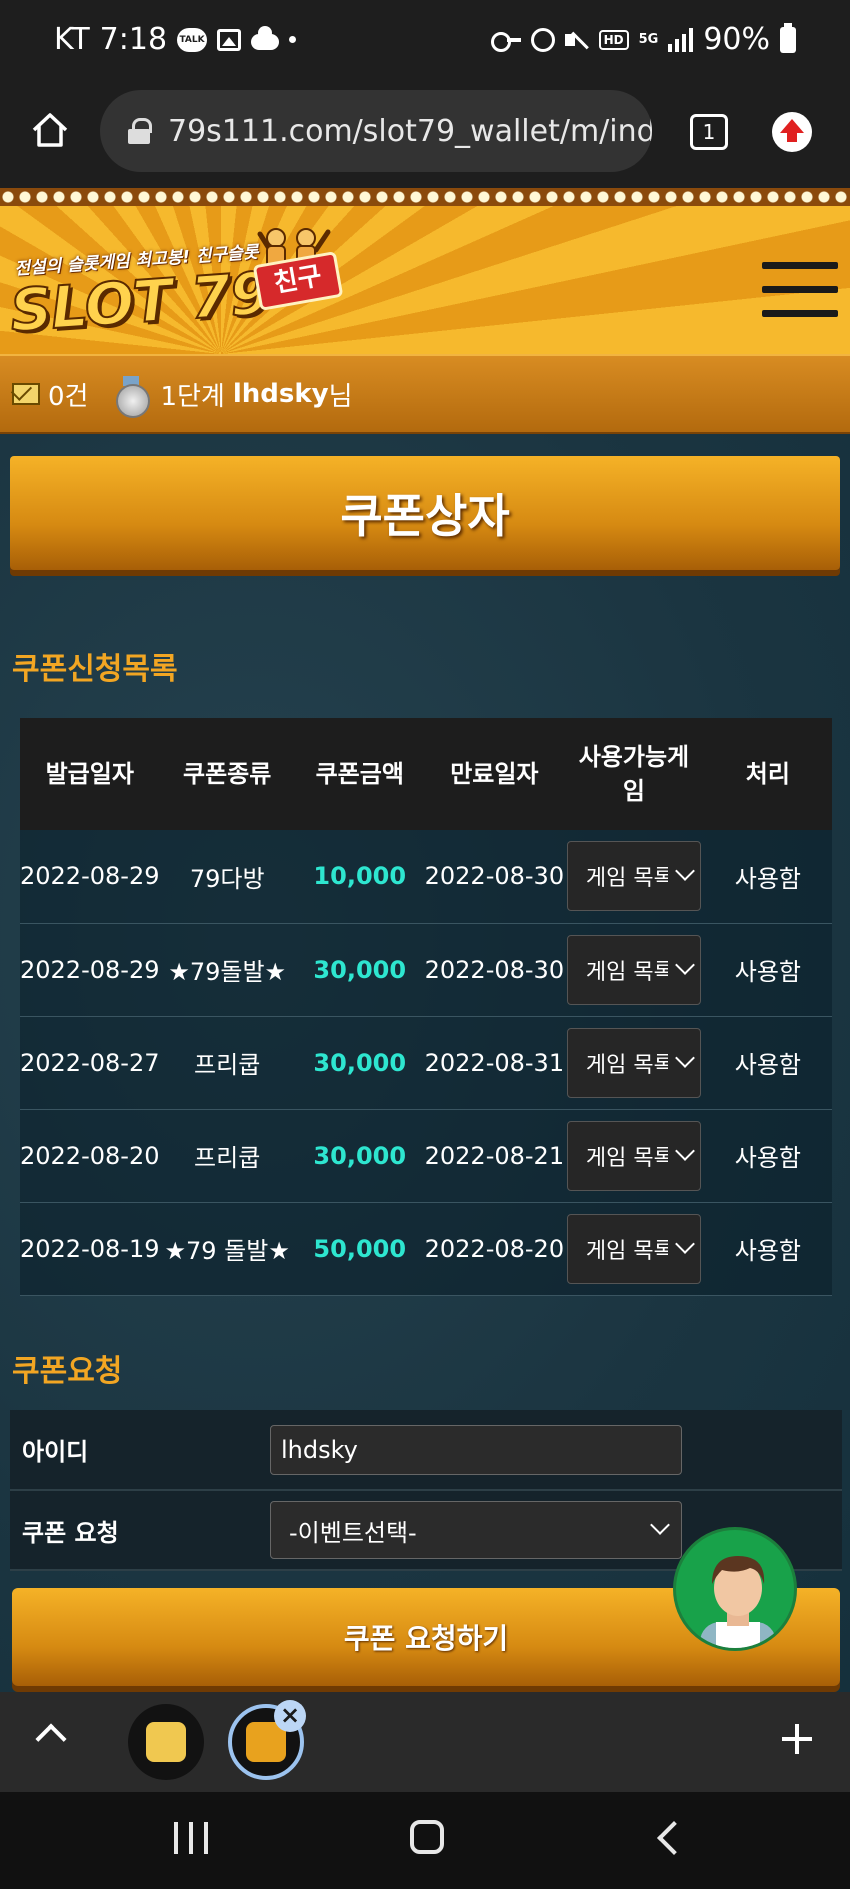 The width and height of the screenshot is (850, 1889). Describe the element at coordinates (192, 396) in the screenshot. I see `user-level: 1단계` at that location.